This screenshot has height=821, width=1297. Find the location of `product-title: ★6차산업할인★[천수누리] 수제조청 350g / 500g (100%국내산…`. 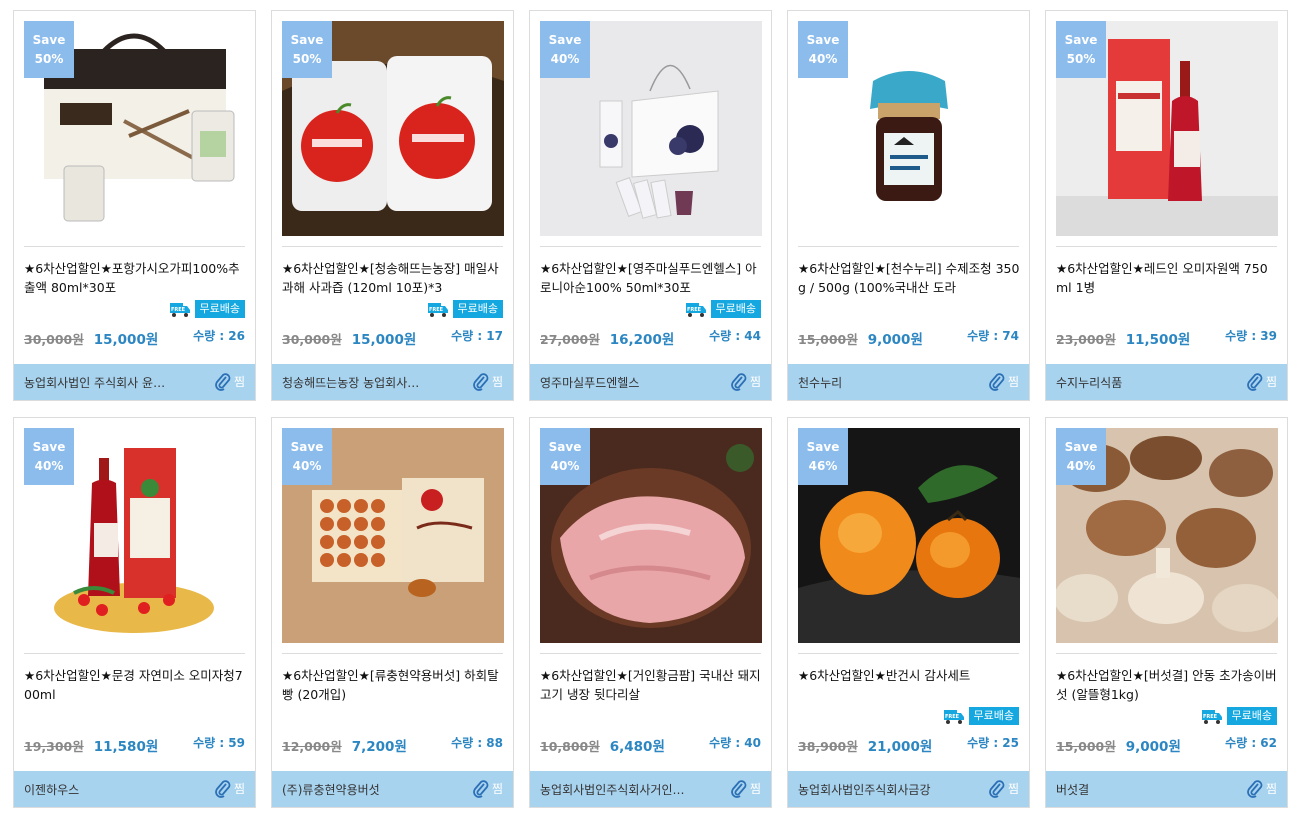

product-title: ★6차산업할인★[천수누리] 수제조청 350g / 500g (100%국내산… is located at coordinates (909, 278).